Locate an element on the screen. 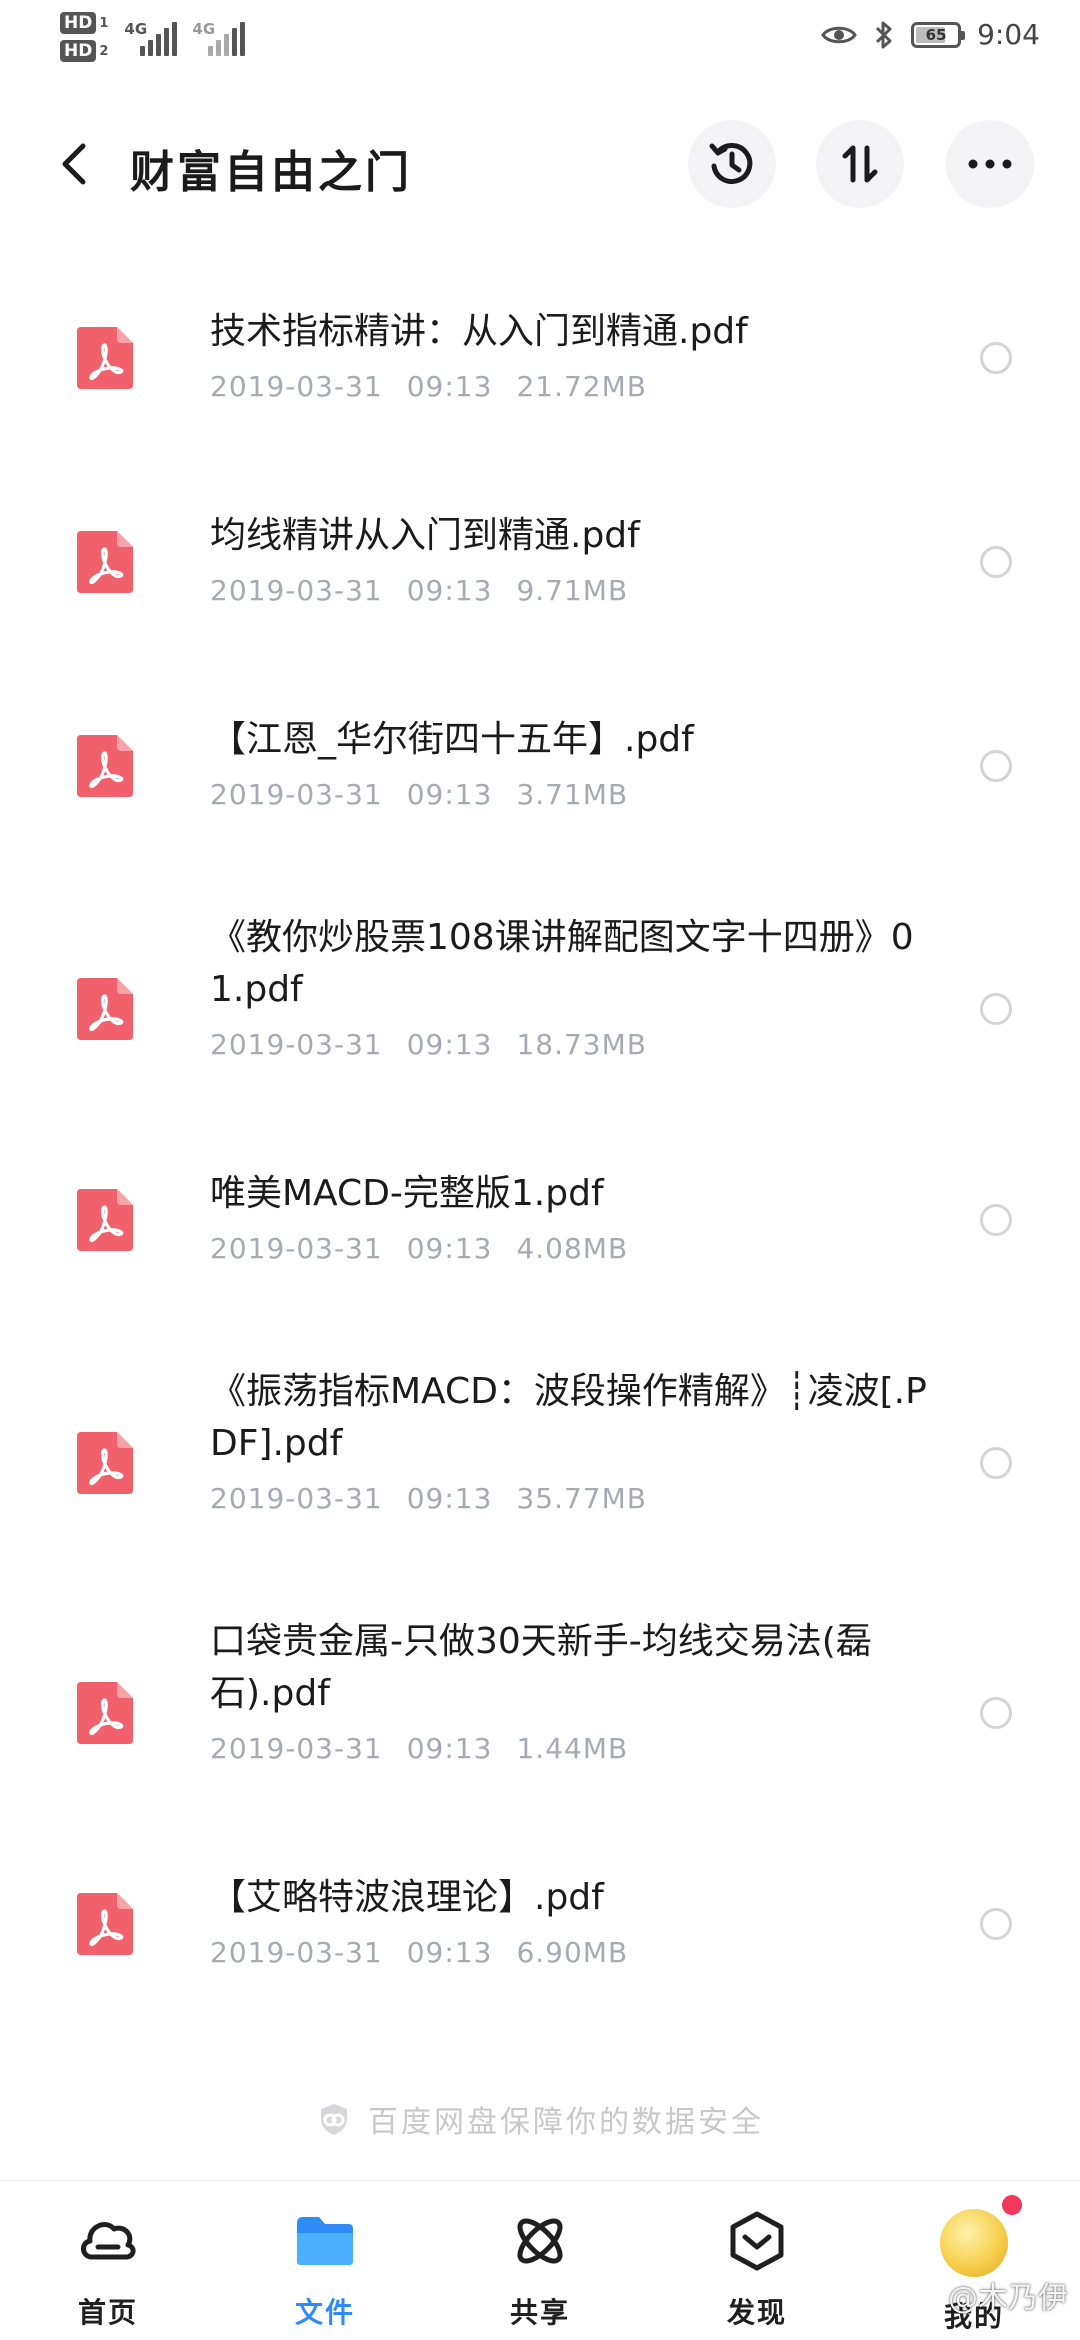 The image size is (1080, 2340). bottom-nav: 首页 文件 共享 发现 我的 @木乃伊 is located at coordinates (540, 2260).